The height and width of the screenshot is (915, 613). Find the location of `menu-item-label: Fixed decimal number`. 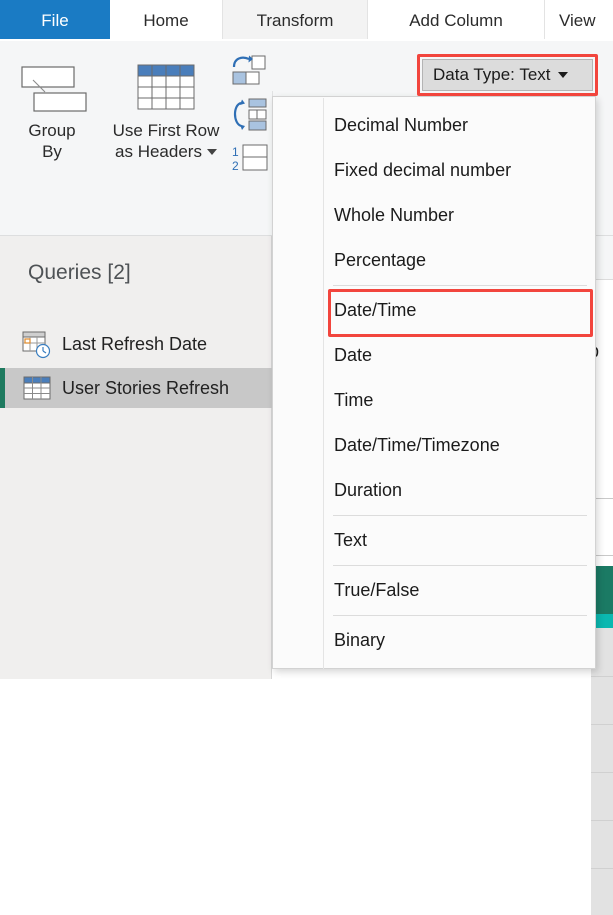

menu-item-label: Fixed decimal number is located at coordinates (423, 170).